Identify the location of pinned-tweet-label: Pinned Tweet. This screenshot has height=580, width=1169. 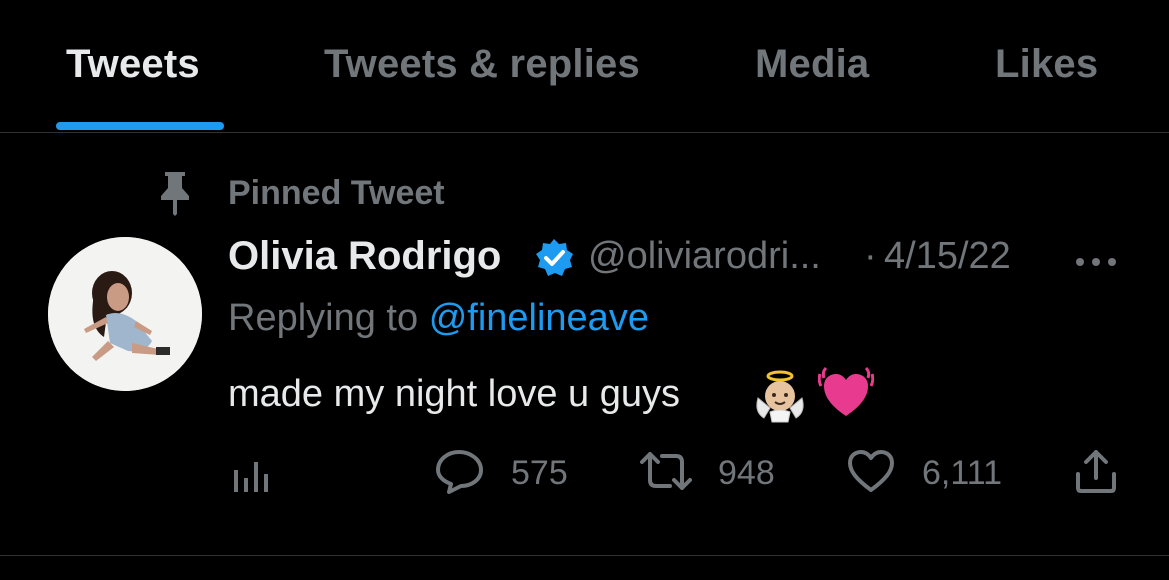
(336, 193).